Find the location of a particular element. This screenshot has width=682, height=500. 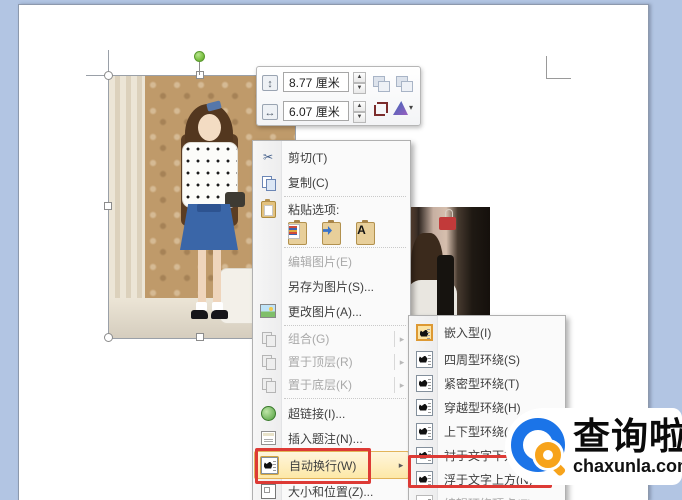

height-icon: ↕ is located at coordinates (270, 83).